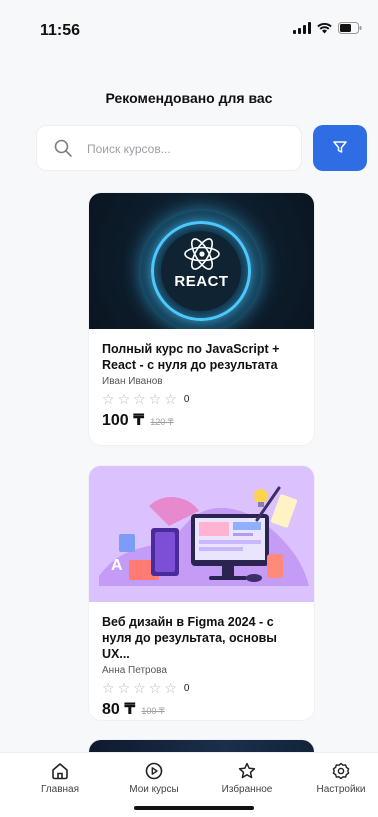  Describe the element at coordinates (302, 28) in the screenshot. I see `signal-icon` at that location.